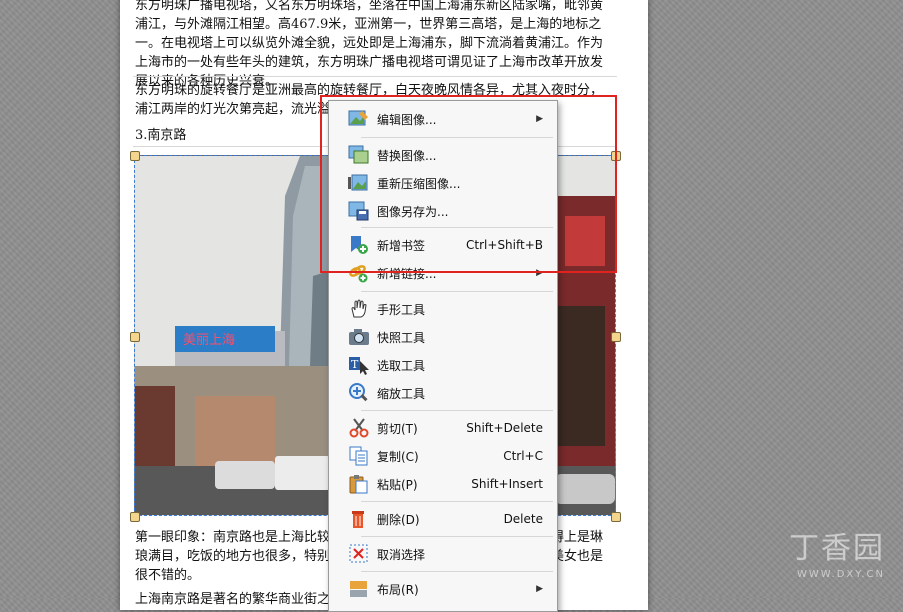  What do you see at coordinates (443, 589) in the screenshot?
I see `menu-item-layout: 布局(R) ▶` at bounding box center [443, 589].